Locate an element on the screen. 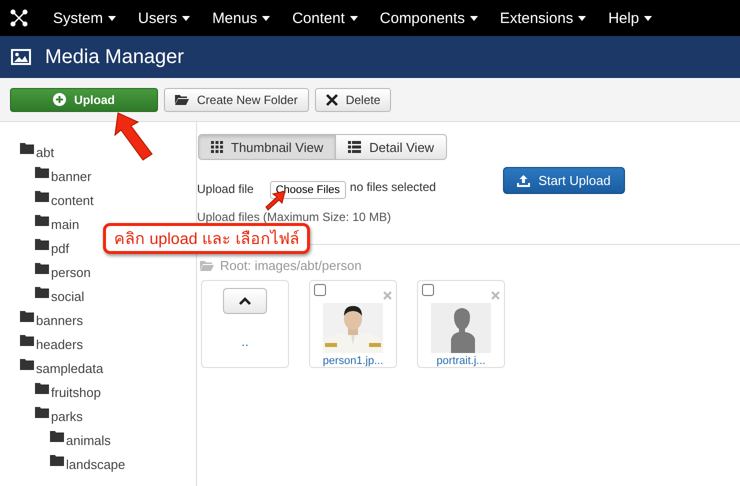  folder-name: animals is located at coordinates (88, 440).